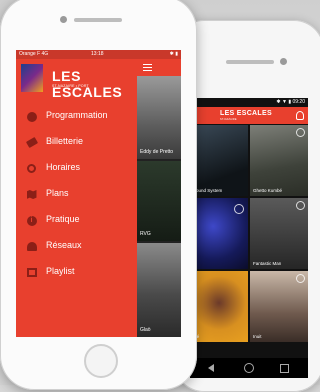  What do you see at coordinates (219, 233) in the screenshot?
I see `artist-tile` at bounding box center [219, 233].